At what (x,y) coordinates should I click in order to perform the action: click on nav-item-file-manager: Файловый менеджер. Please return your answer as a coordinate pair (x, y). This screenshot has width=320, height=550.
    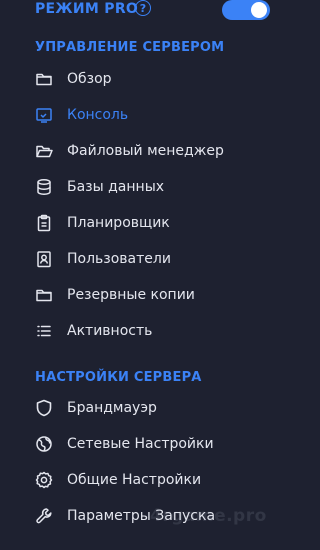
    Looking at the image, I should click on (145, 151).